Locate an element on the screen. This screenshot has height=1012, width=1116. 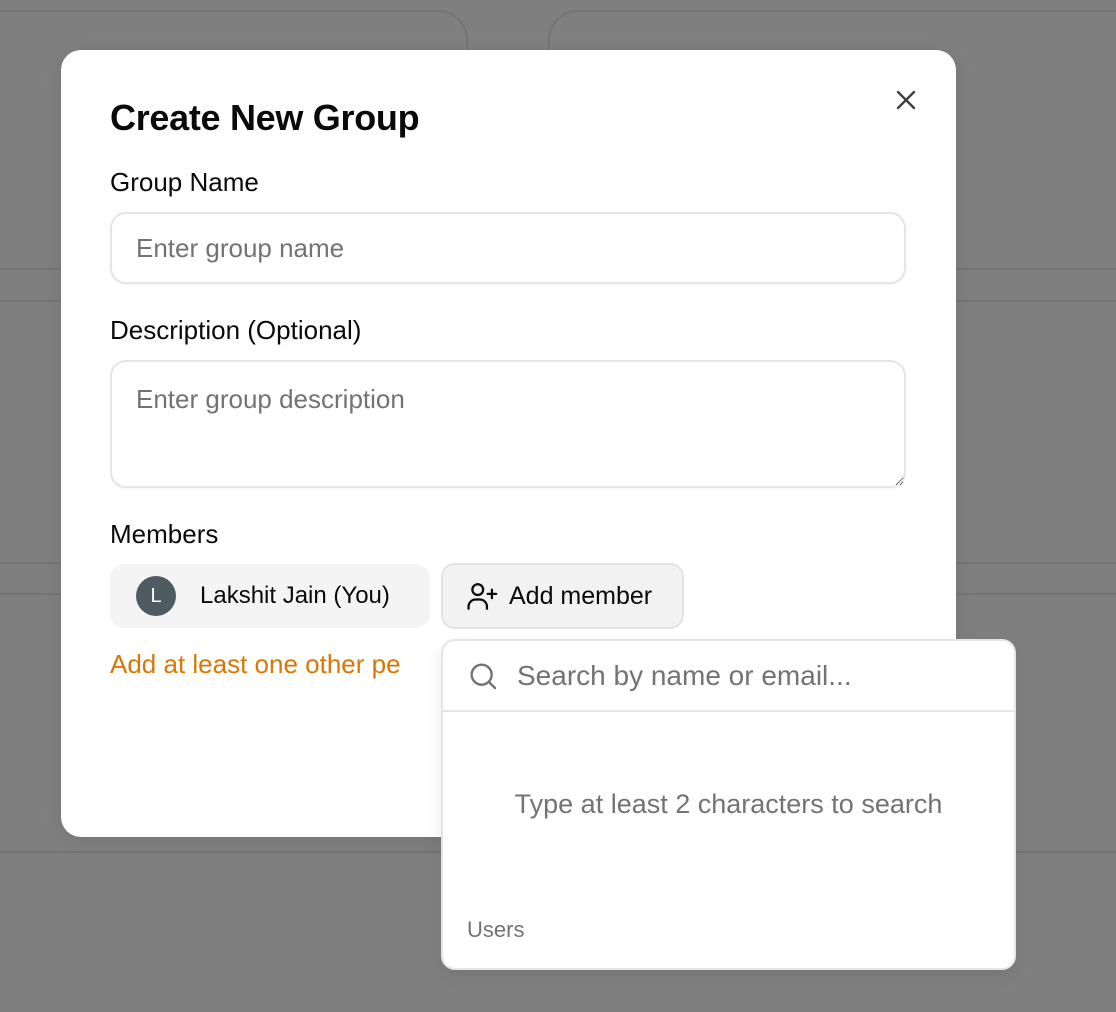
avatar: L is located at coordinates (156, 596).